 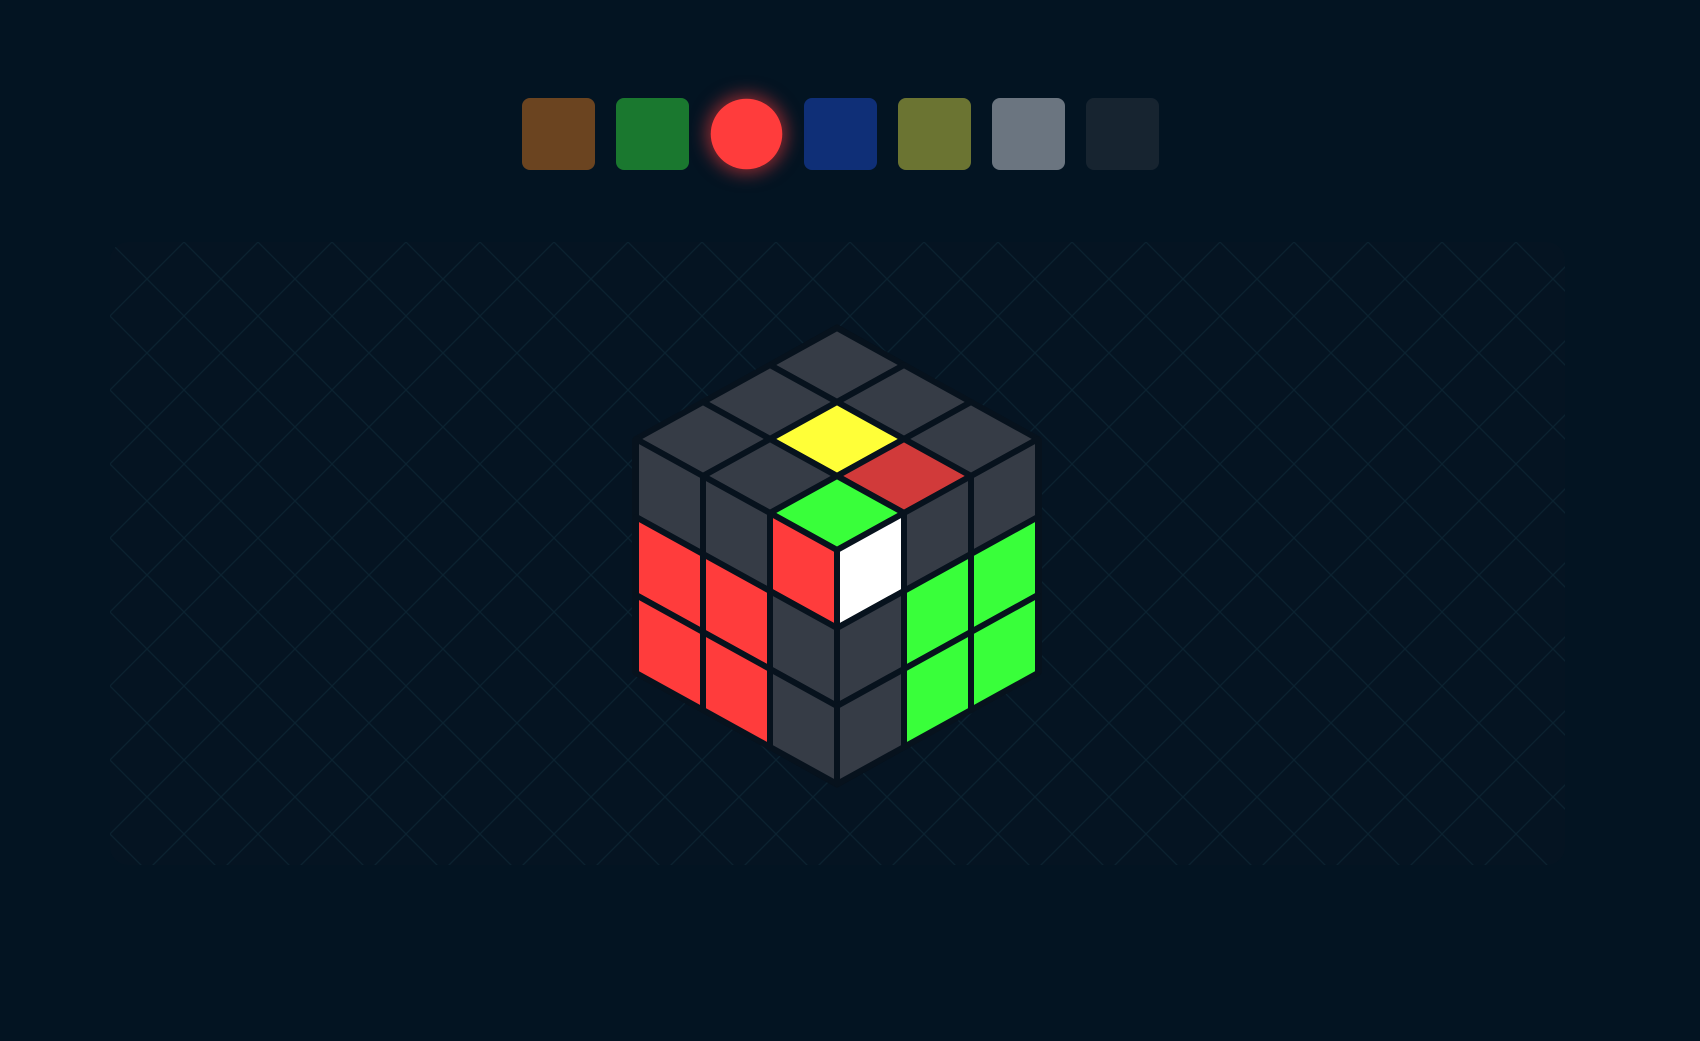 I want to click on color-palette, so click(x=840, y=134).